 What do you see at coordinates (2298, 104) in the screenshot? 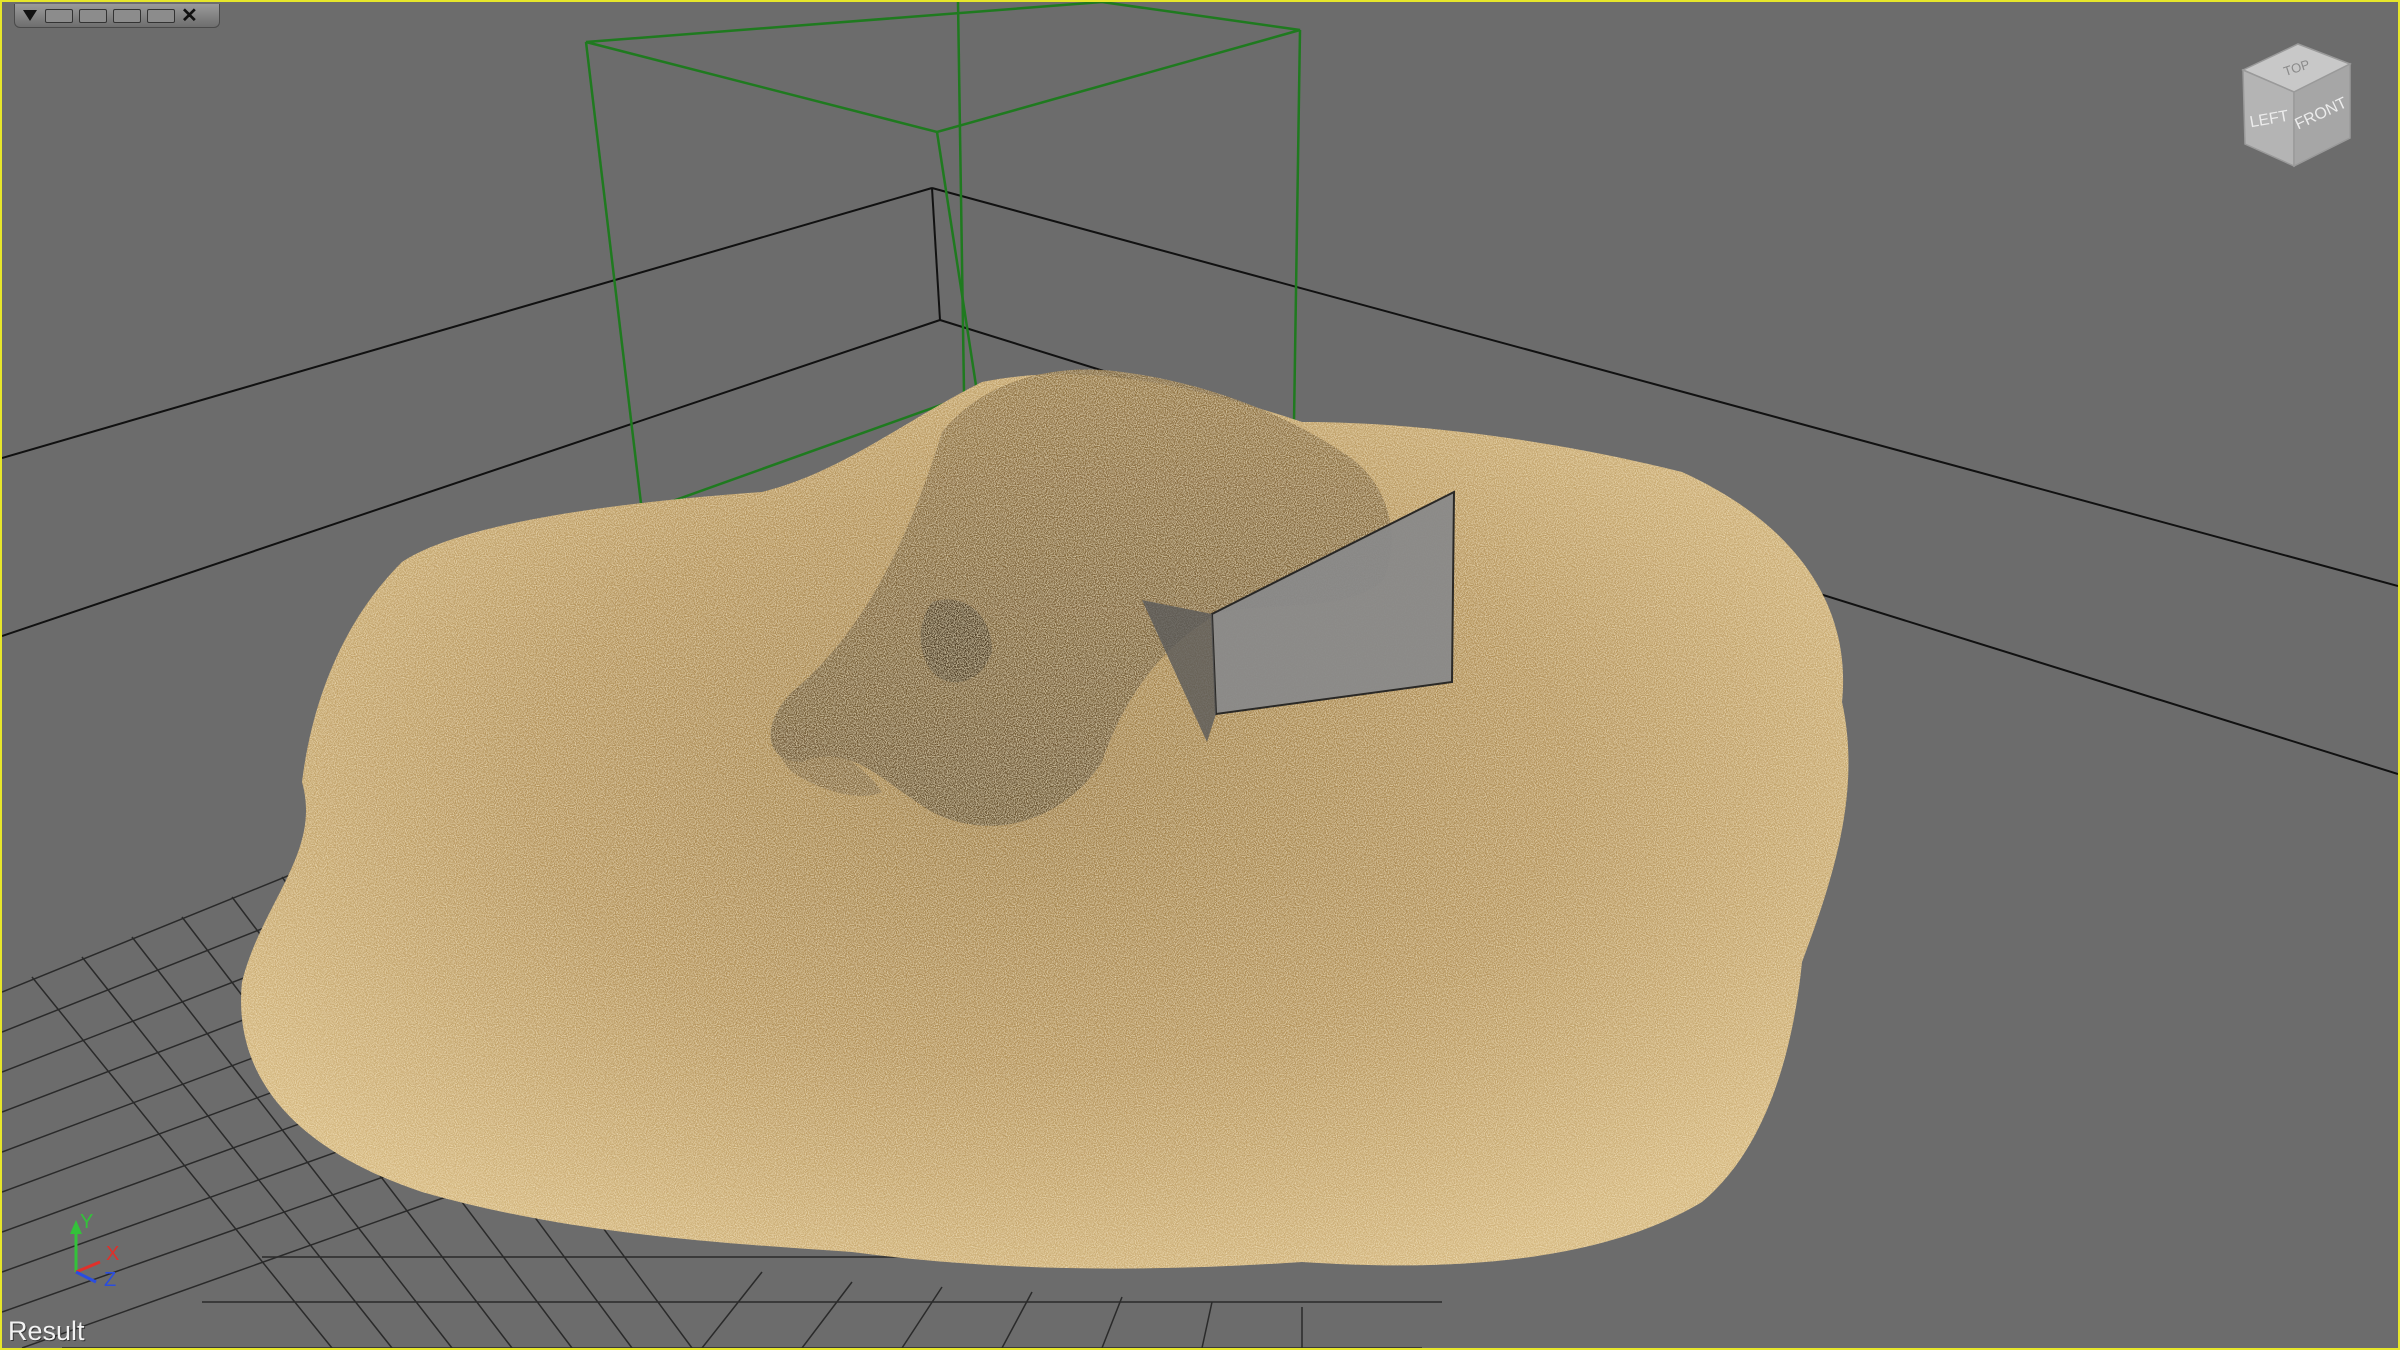
I see `viewcube: TOP LEFT FRONT` at bounding box center [2298, 104].